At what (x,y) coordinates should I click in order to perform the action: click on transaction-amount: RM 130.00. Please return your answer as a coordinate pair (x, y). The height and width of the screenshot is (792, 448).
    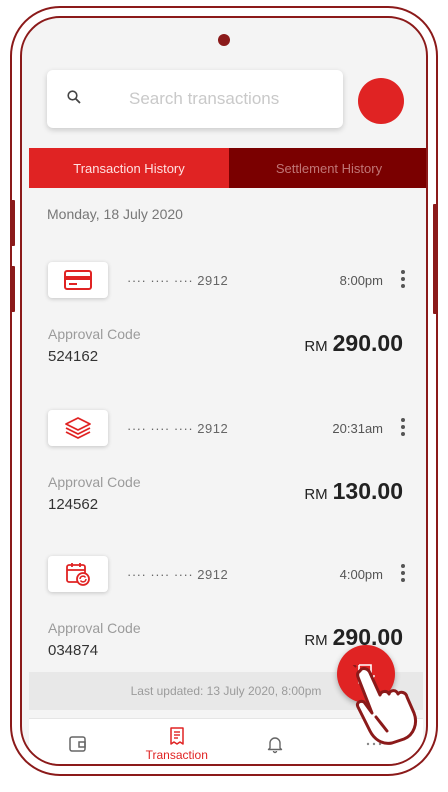
    Looking at the image, I should click on (353, 491).